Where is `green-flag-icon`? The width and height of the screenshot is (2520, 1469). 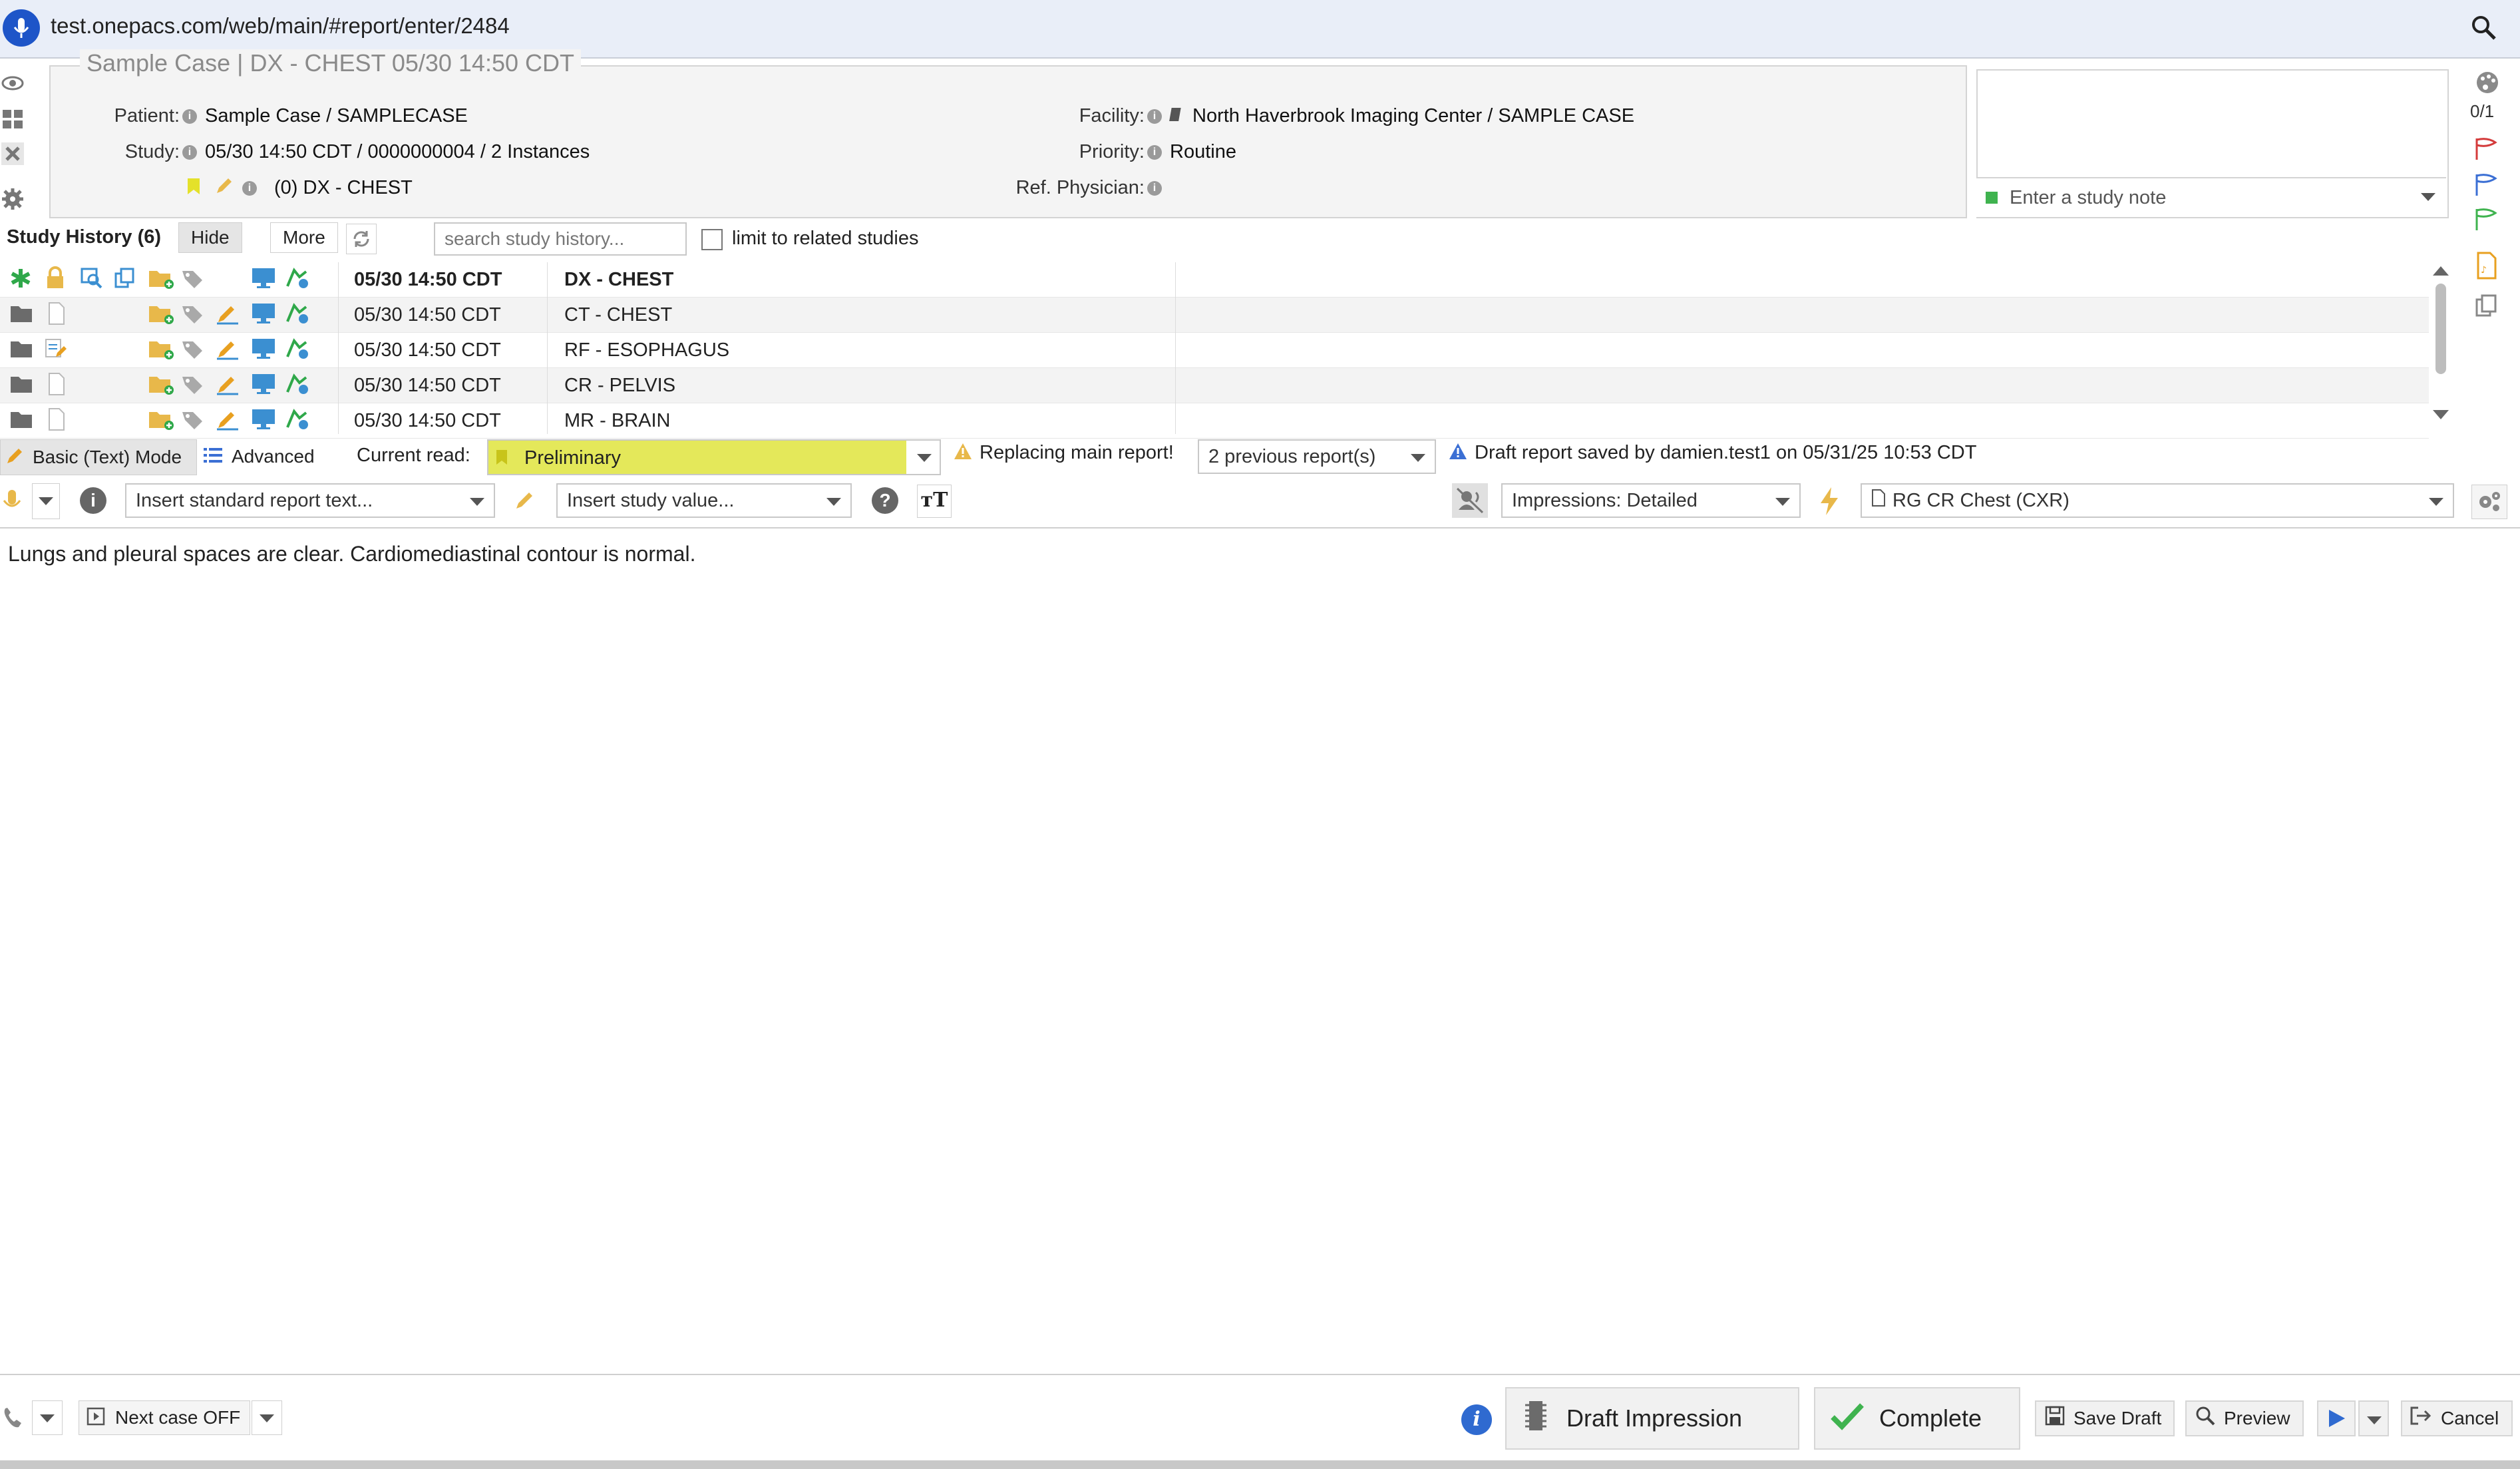 green-flag-icon is located at coordinates (2487, 221).